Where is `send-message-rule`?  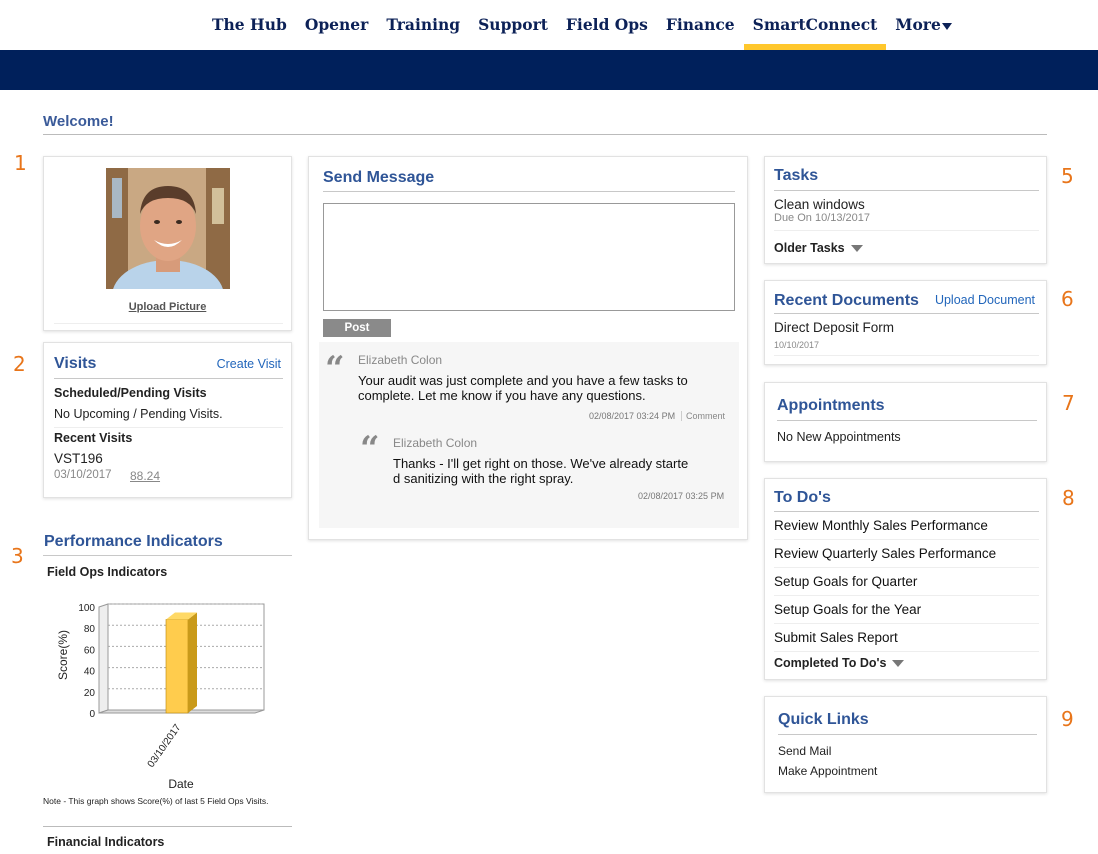 send-message-rule is located at coordinates (529, 191).